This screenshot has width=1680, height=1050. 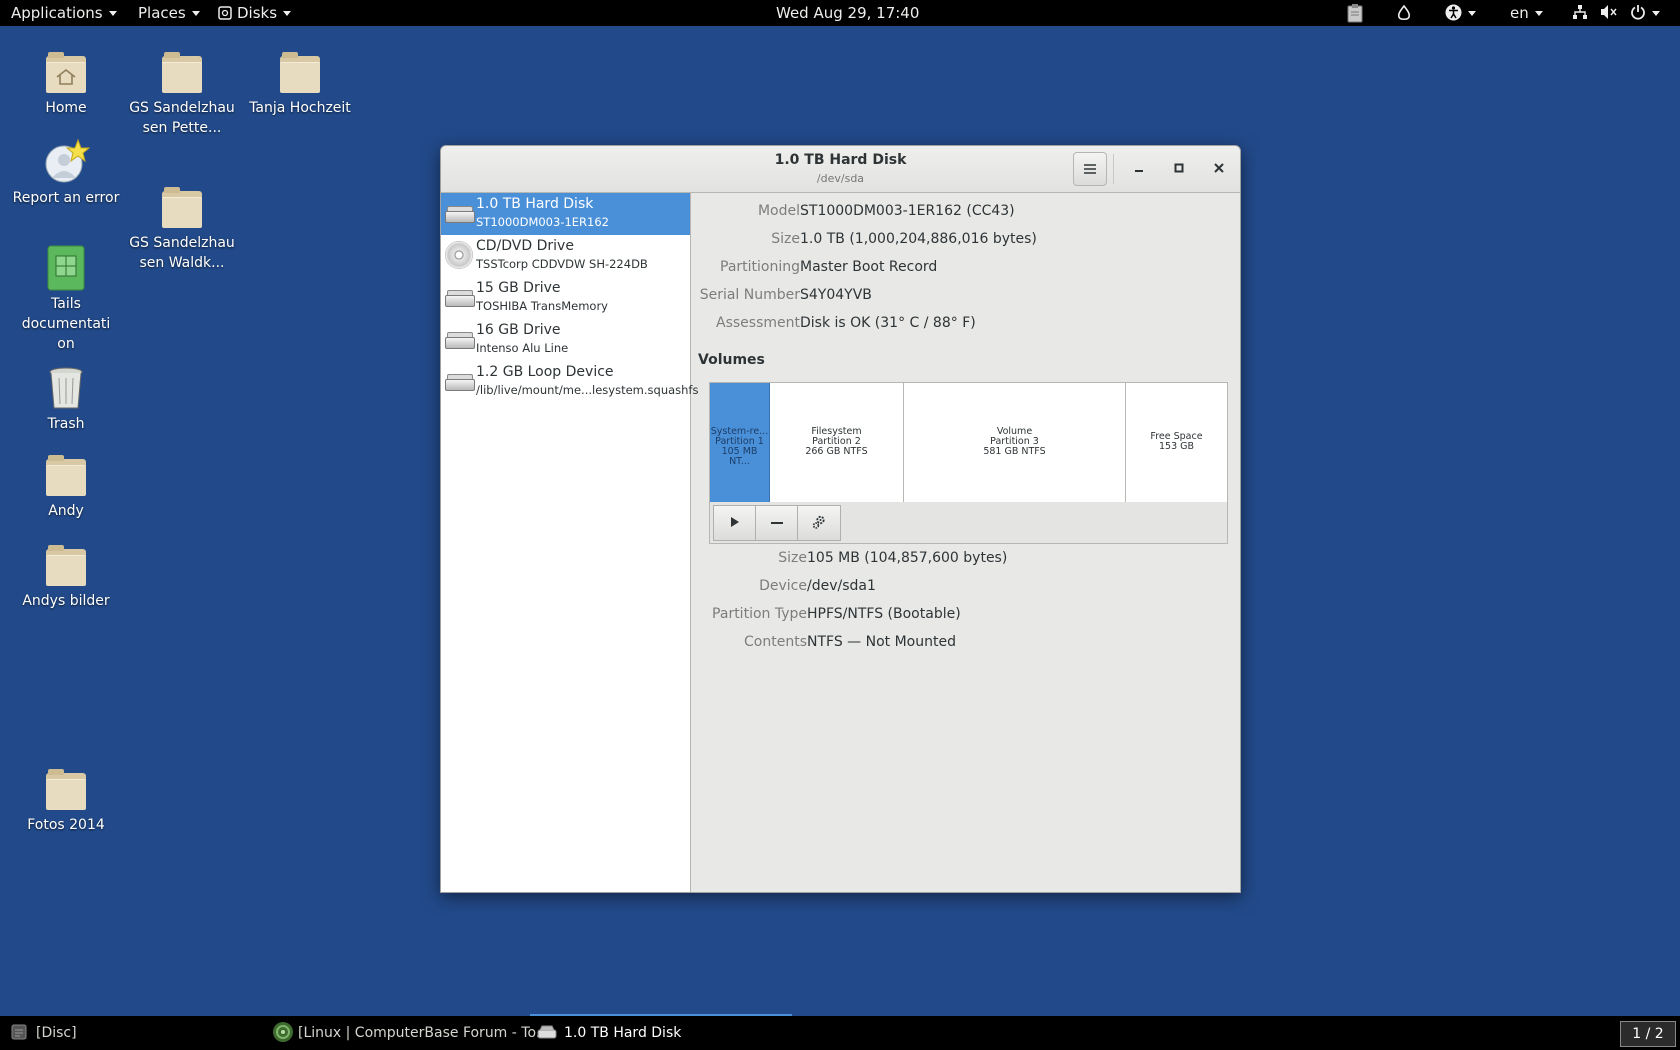 What do you see at coordinates (43, 1033) in the screenshot?
I see `task-disc: [Disc]` at bounding box center [43, 1033].